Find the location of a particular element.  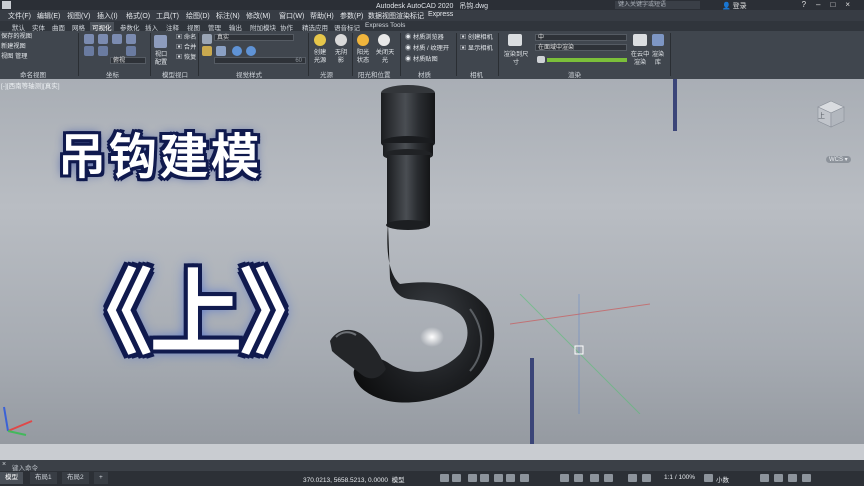

viewport-name-button: ▣ 命名 is located at coordinates (186, 38).